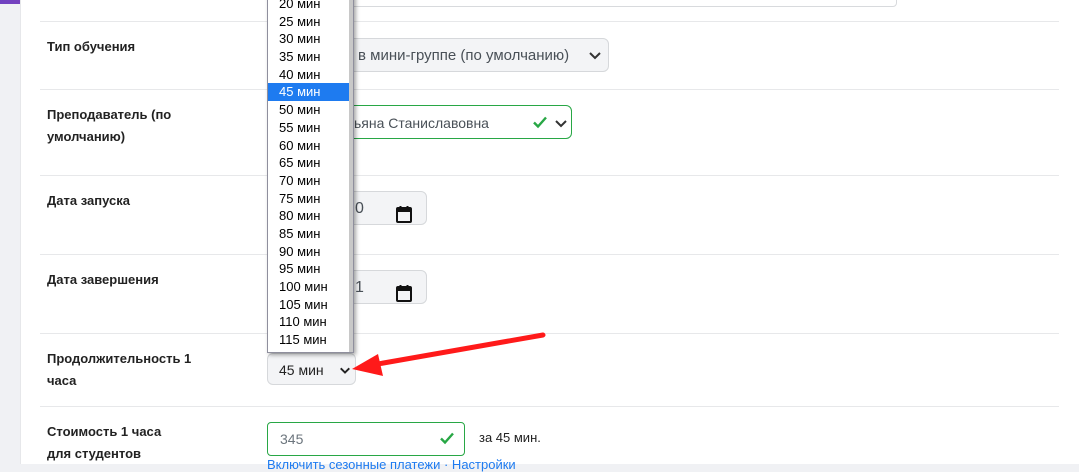  Describe the element at coordinates (359, 287) in the screenshot. I see `end-date-value: 1` at that location.